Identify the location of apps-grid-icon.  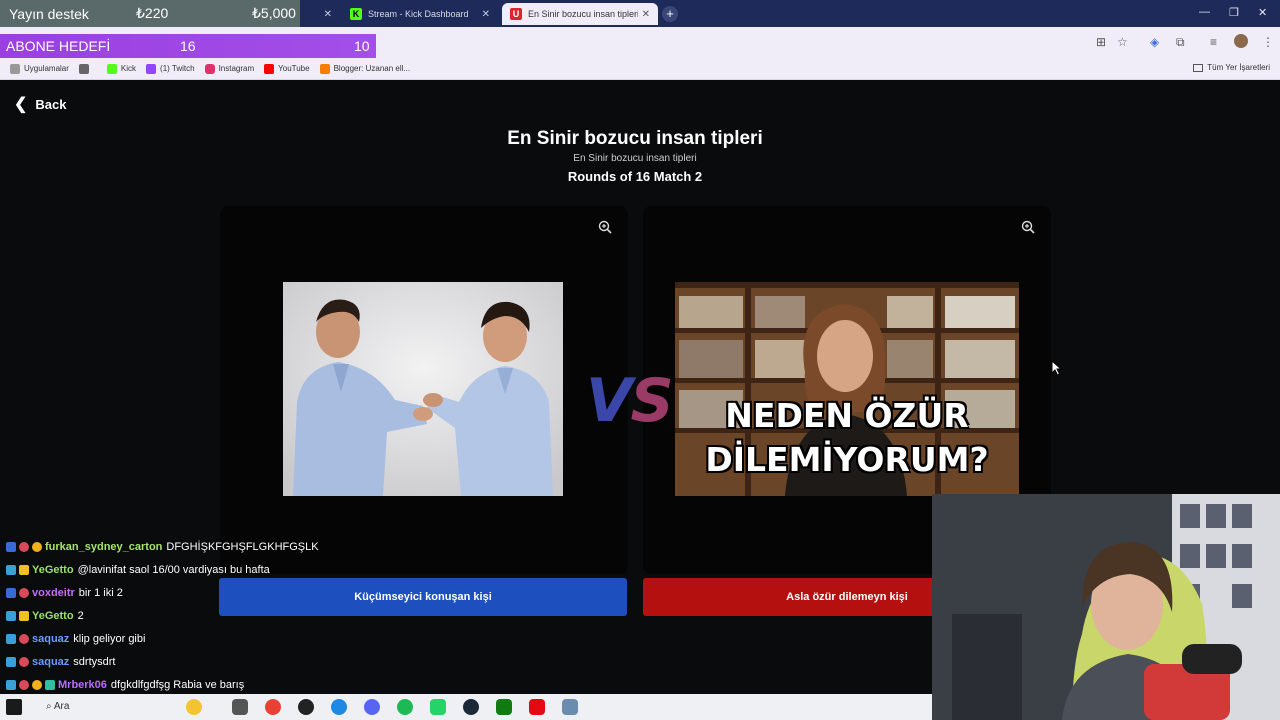
(15, 68).